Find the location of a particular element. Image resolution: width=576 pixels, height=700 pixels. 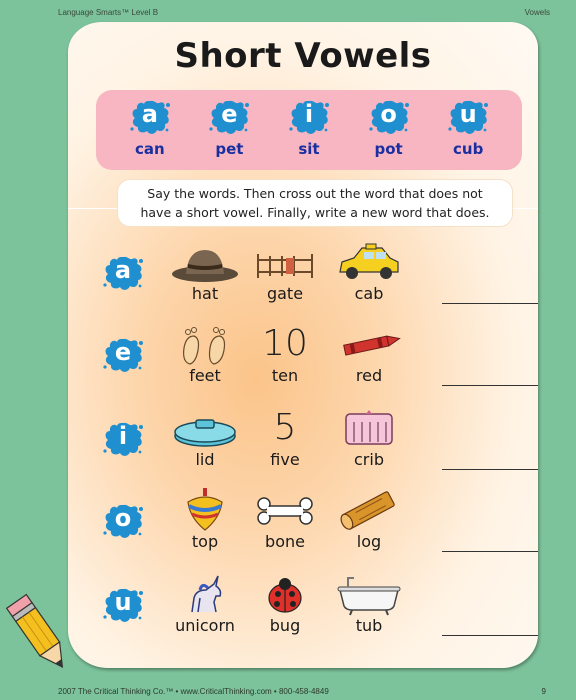

answer-blank-i is located at coordinates (490, 469).